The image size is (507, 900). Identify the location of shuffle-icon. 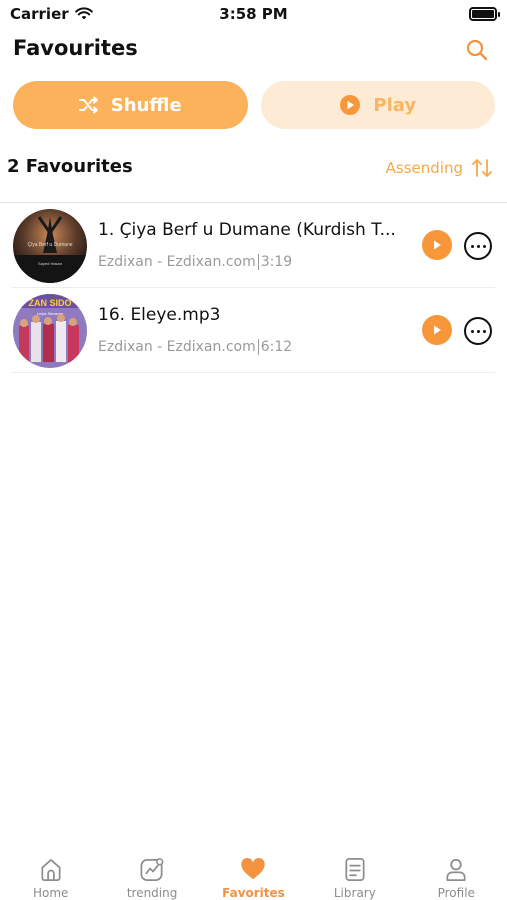
(88, 105).